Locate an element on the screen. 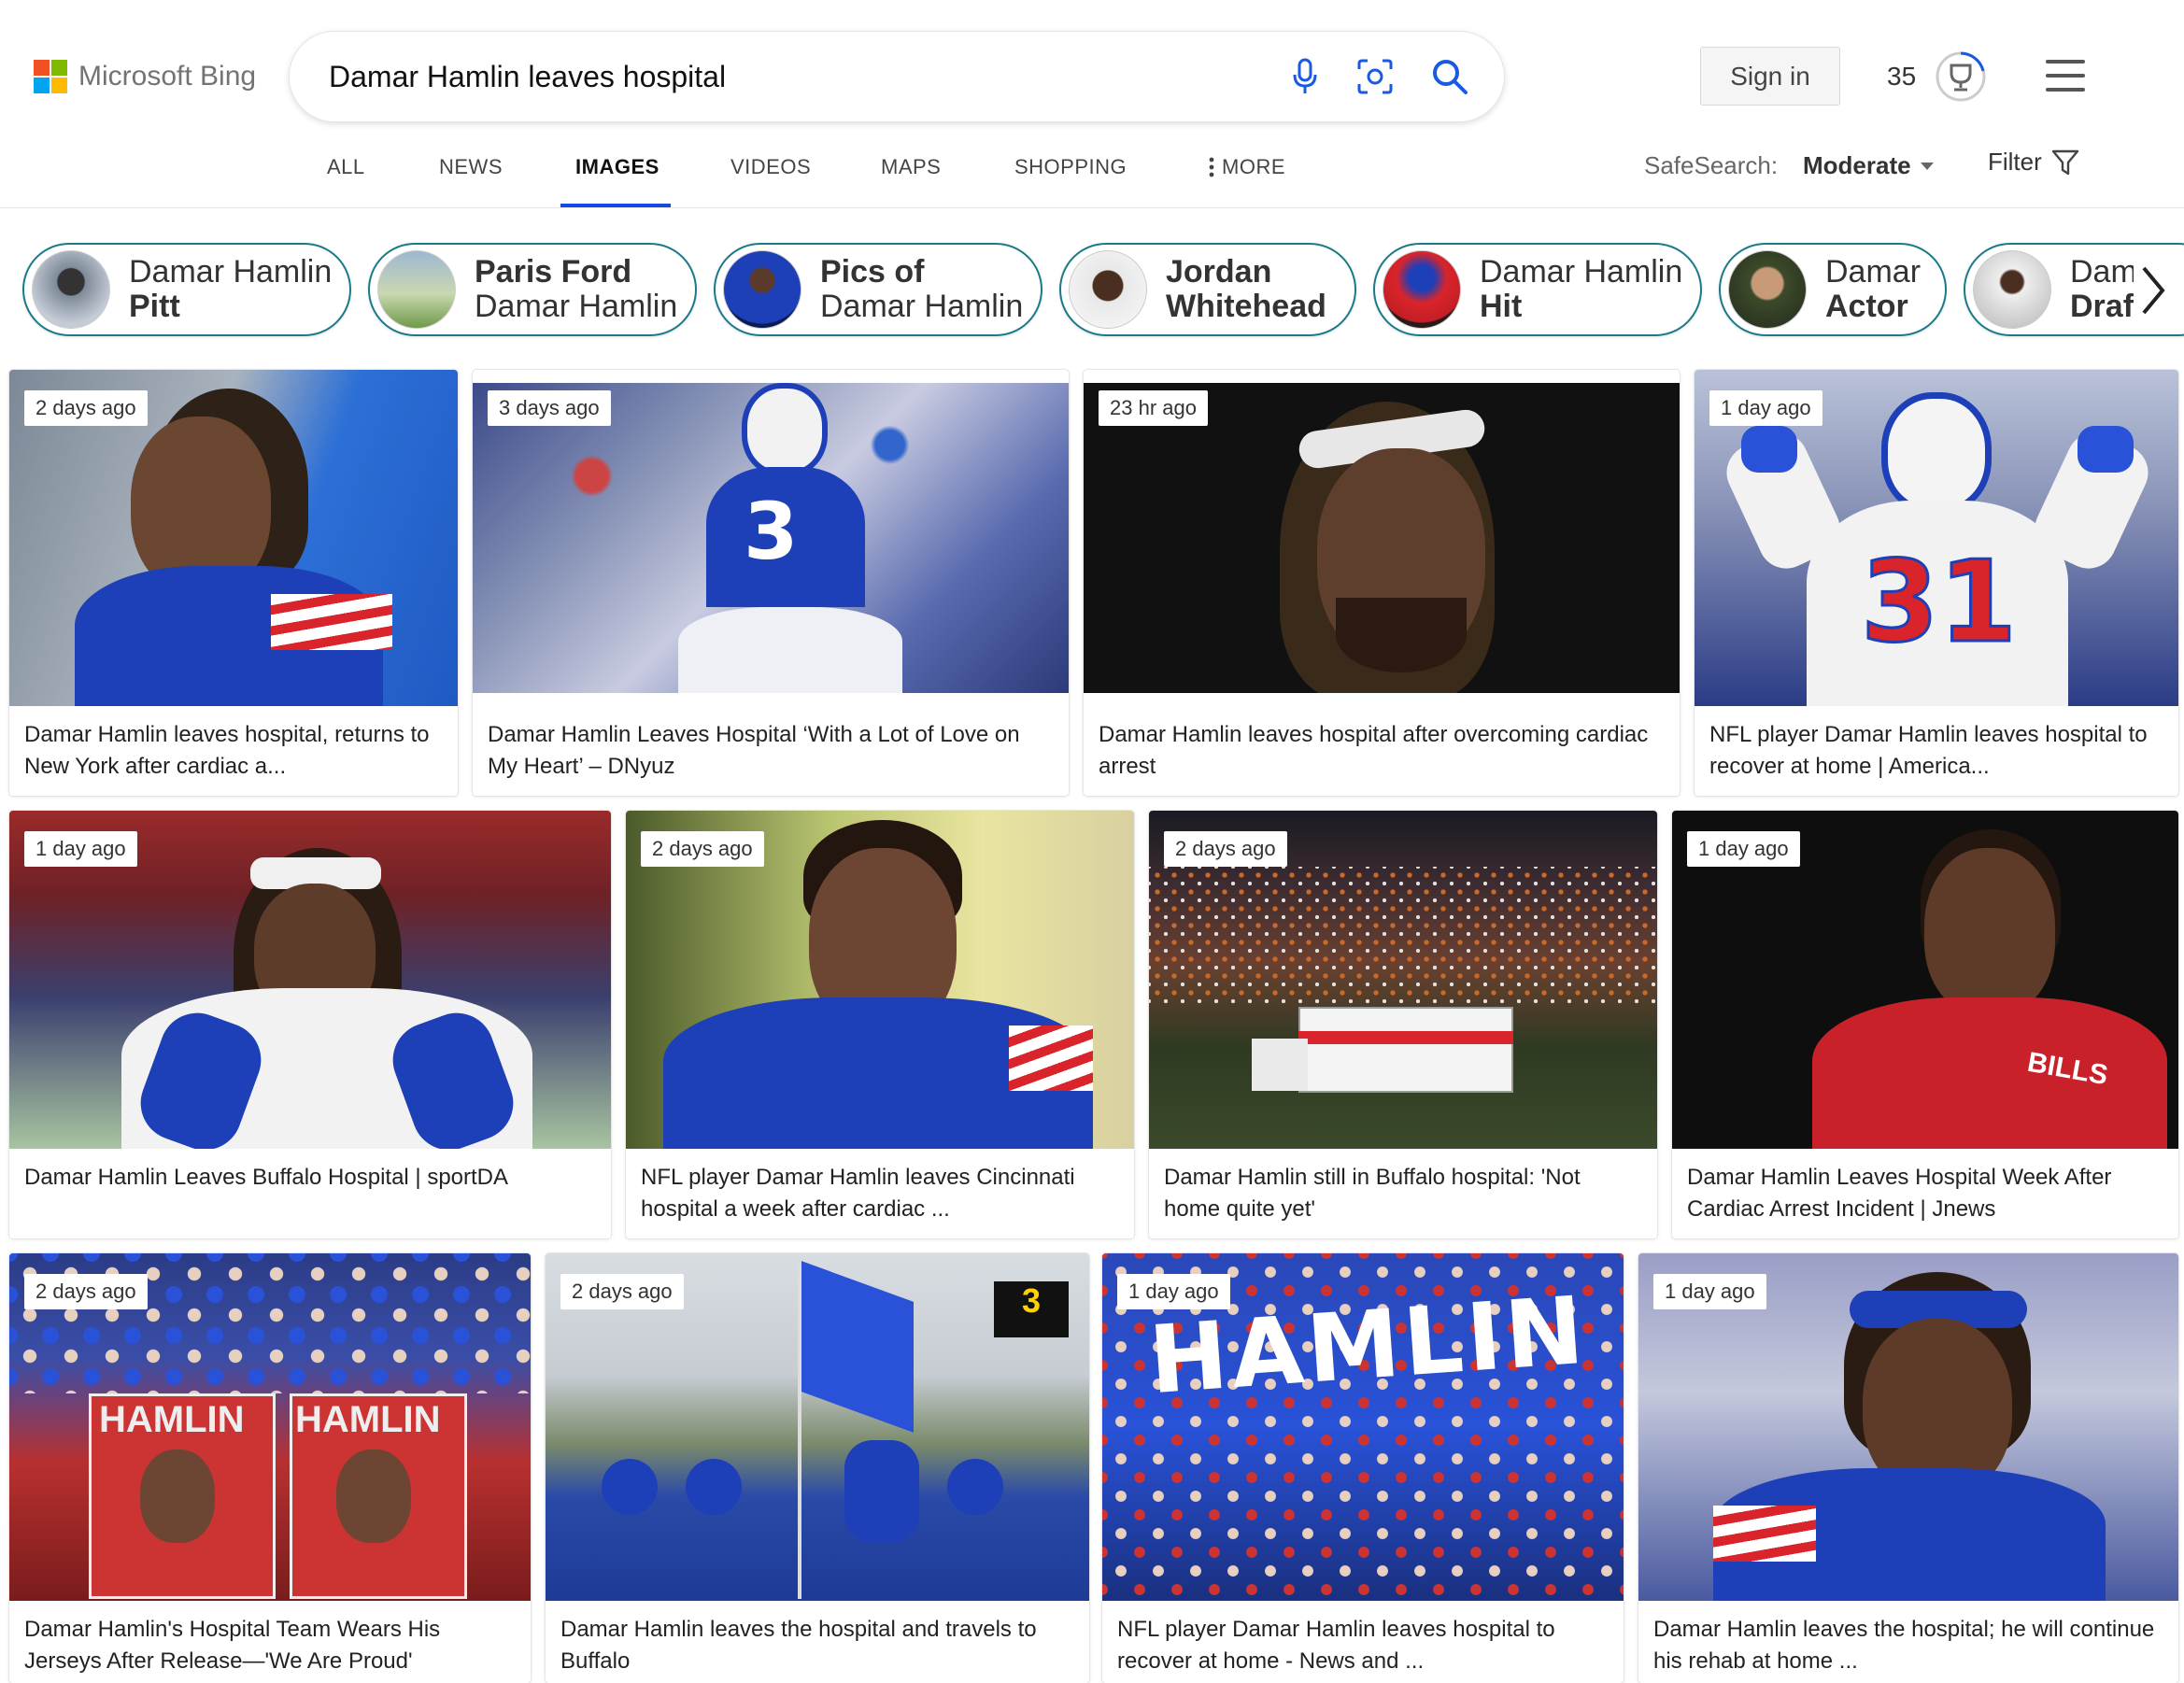  search-icon is located at coordinates (1449, 76).